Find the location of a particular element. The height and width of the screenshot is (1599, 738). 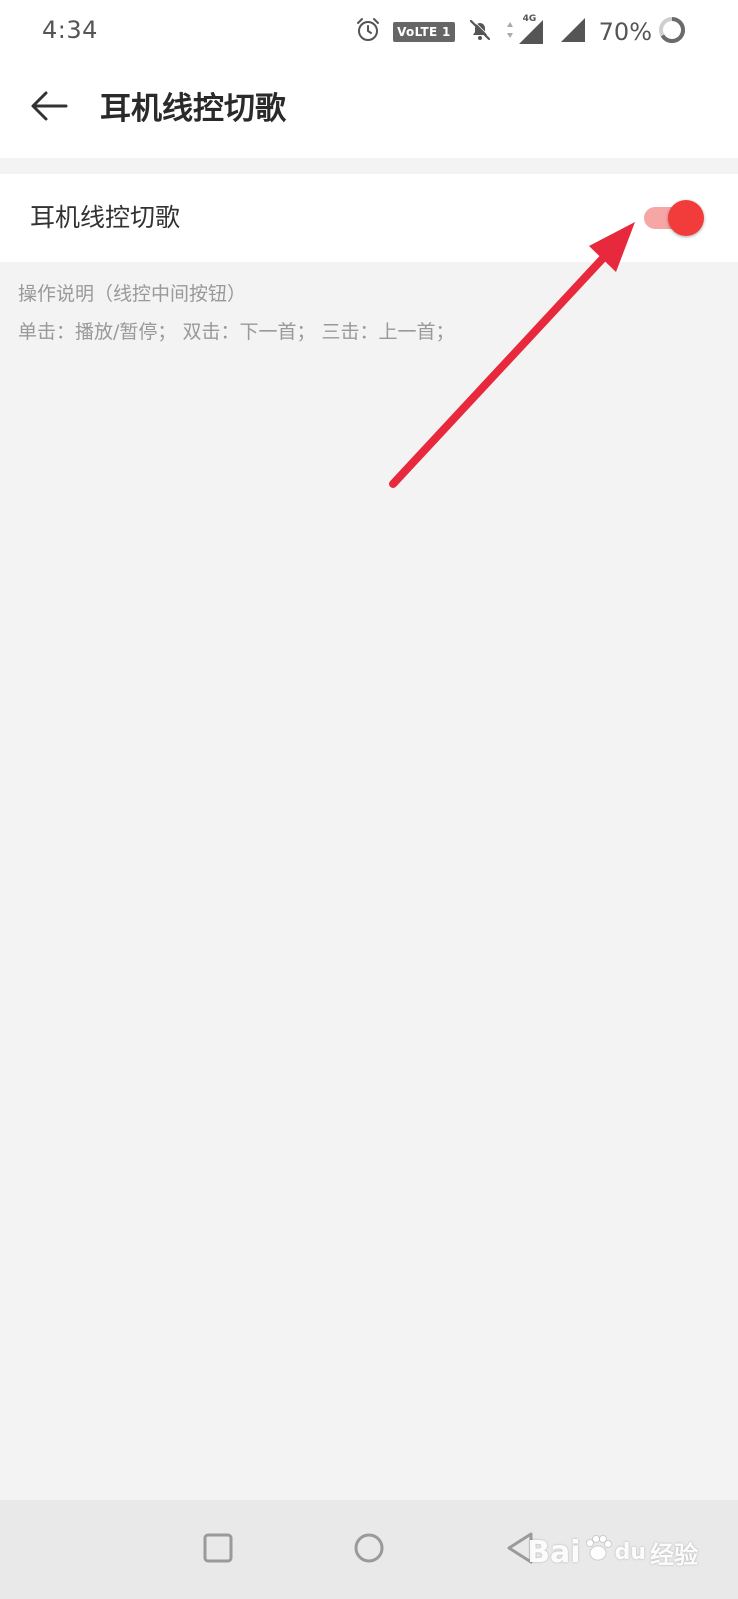

recents-square-icon is located at coordinates (218, 1550).